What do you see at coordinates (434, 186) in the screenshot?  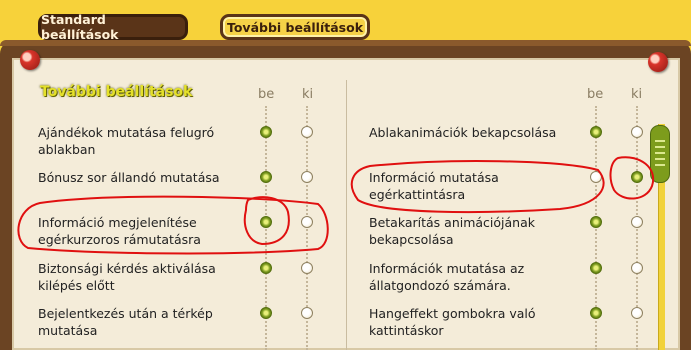 I see `setting-label: Információ mutatása egérkattintásra` at bounding box center [434, 186].